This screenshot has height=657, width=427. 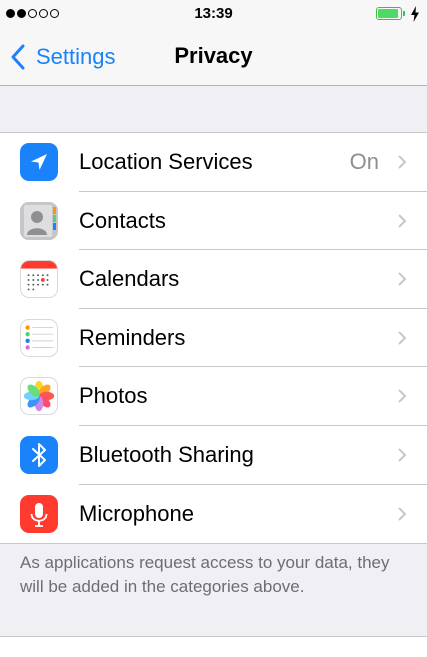 I want to click on privacy-item-reminders: Reminders, so click(x=213, y=338).